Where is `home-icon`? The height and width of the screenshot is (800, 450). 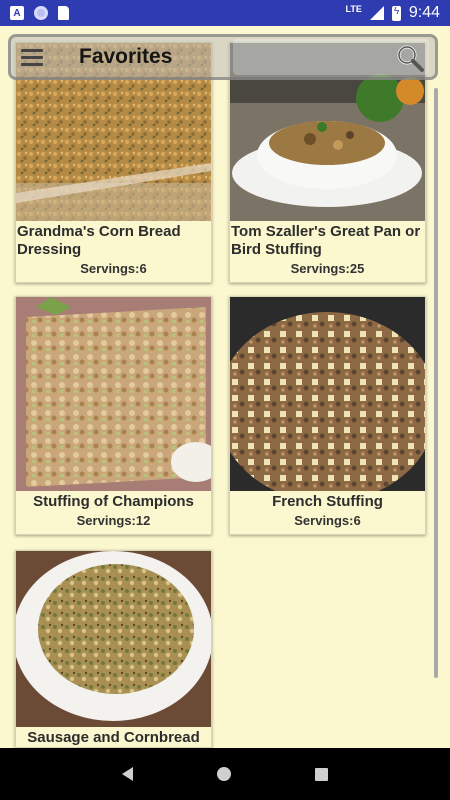 home-icon is located at coordinates (224, 774).